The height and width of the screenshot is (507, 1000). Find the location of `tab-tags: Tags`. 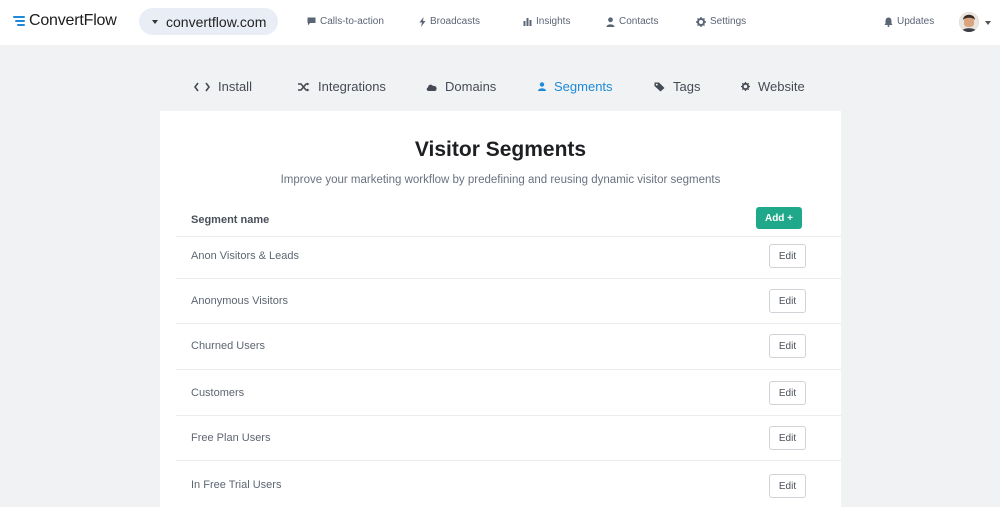

tab-tags: Tags is located at coordinates (677, 86).